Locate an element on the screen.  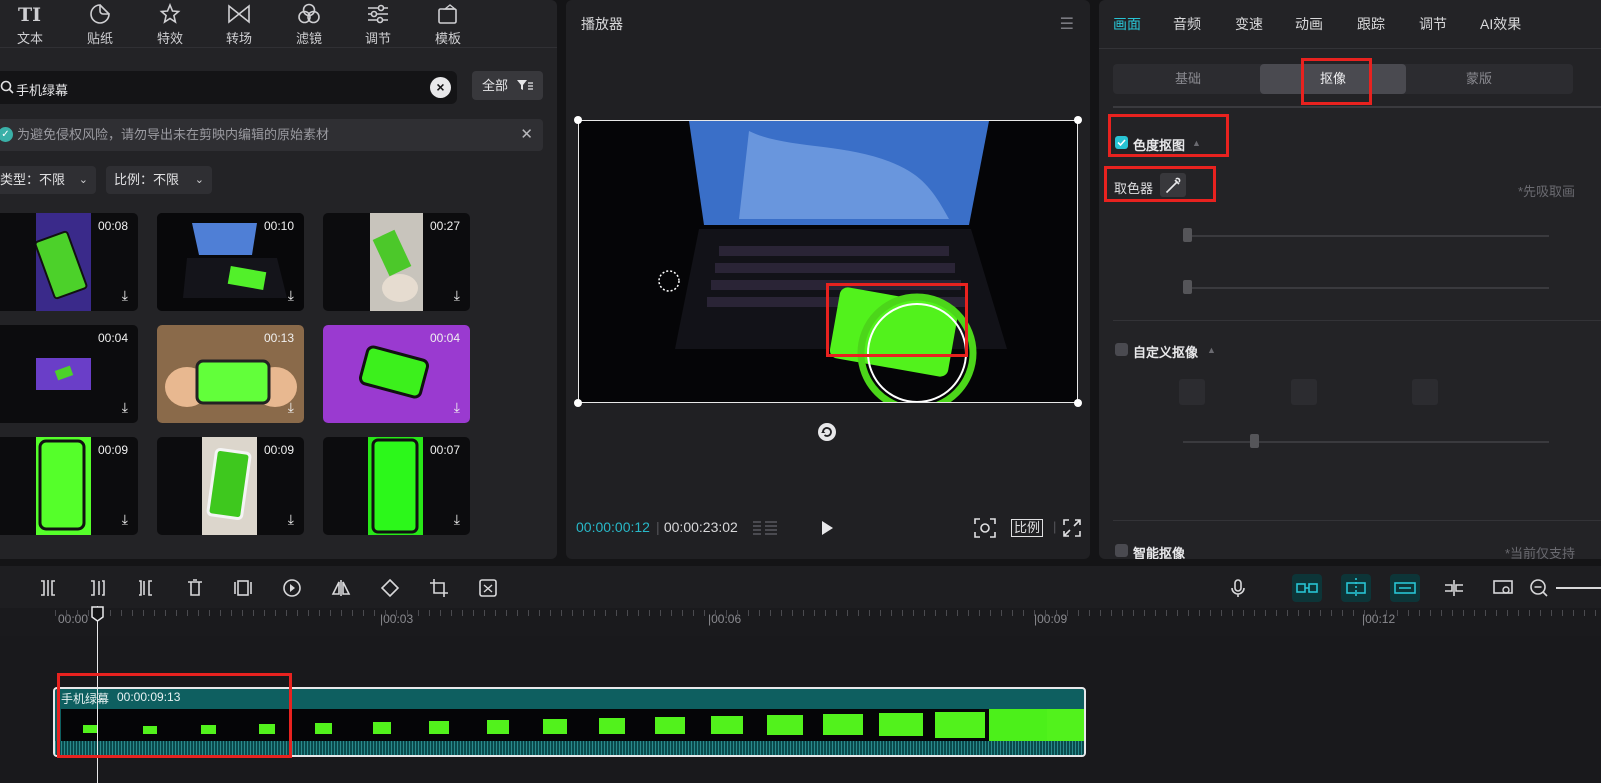
collapse-icon: ▲ is located at coordinates (1211, 350).